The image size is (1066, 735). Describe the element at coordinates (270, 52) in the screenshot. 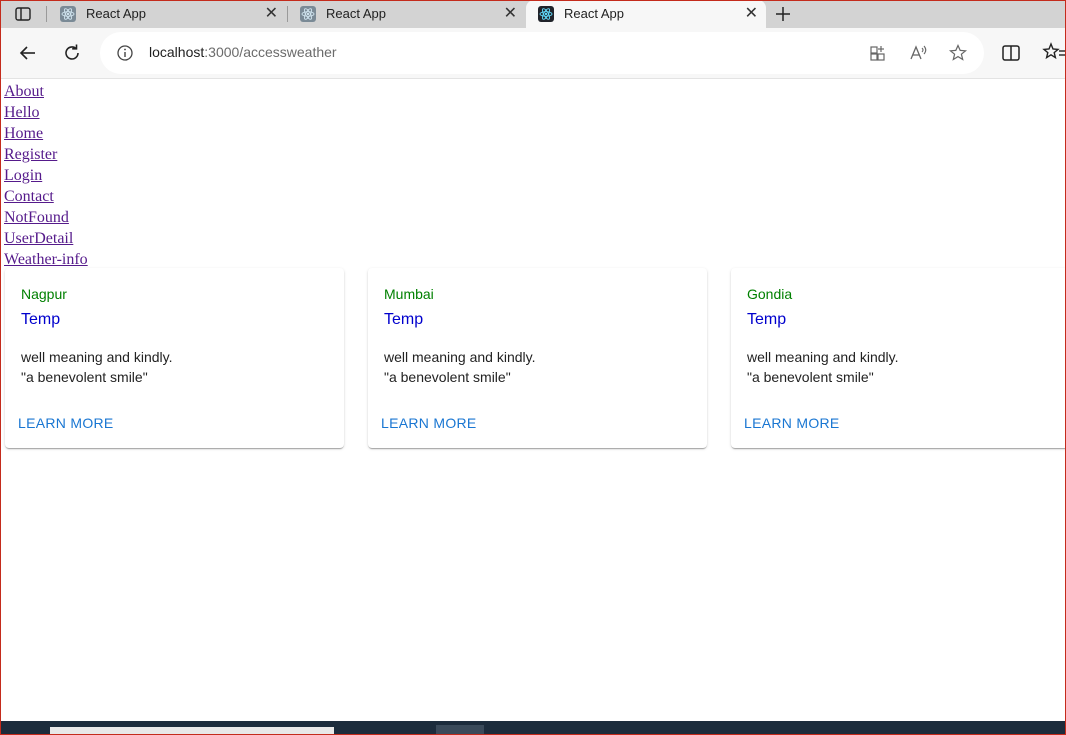

I see `url-path: :3000/accessweather` at that location.